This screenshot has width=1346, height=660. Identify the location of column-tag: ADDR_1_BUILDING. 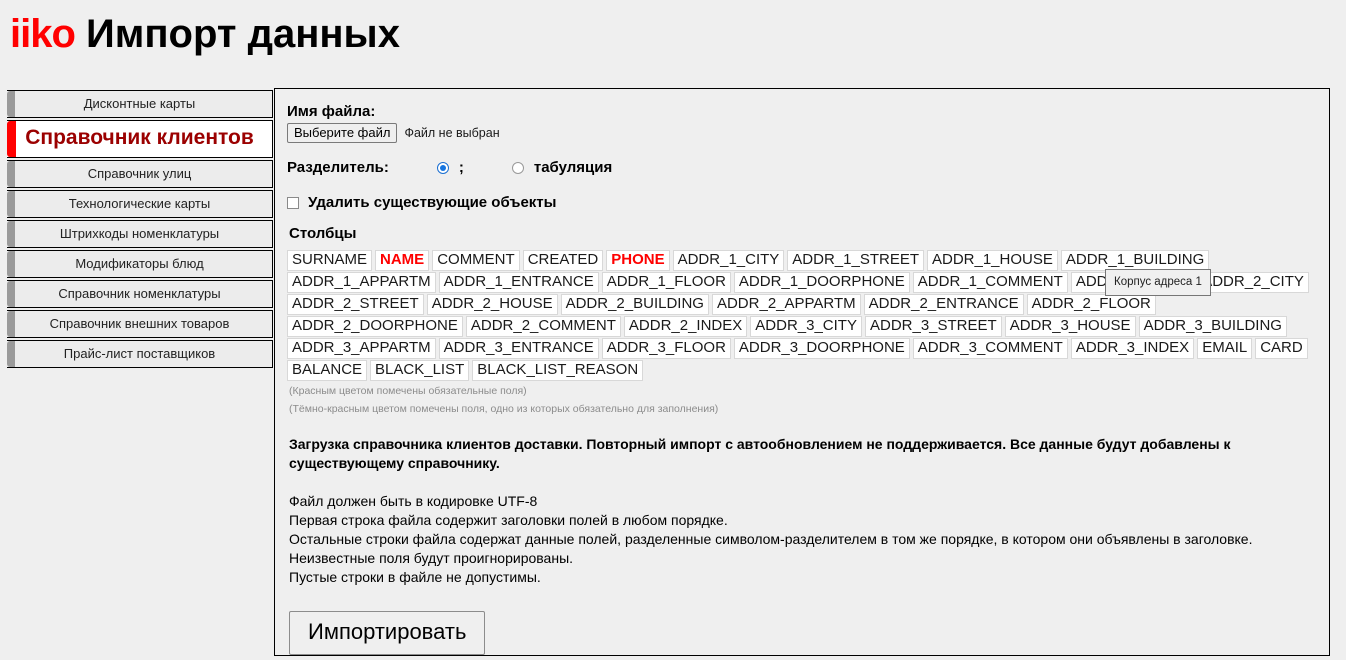
(1135, 260).